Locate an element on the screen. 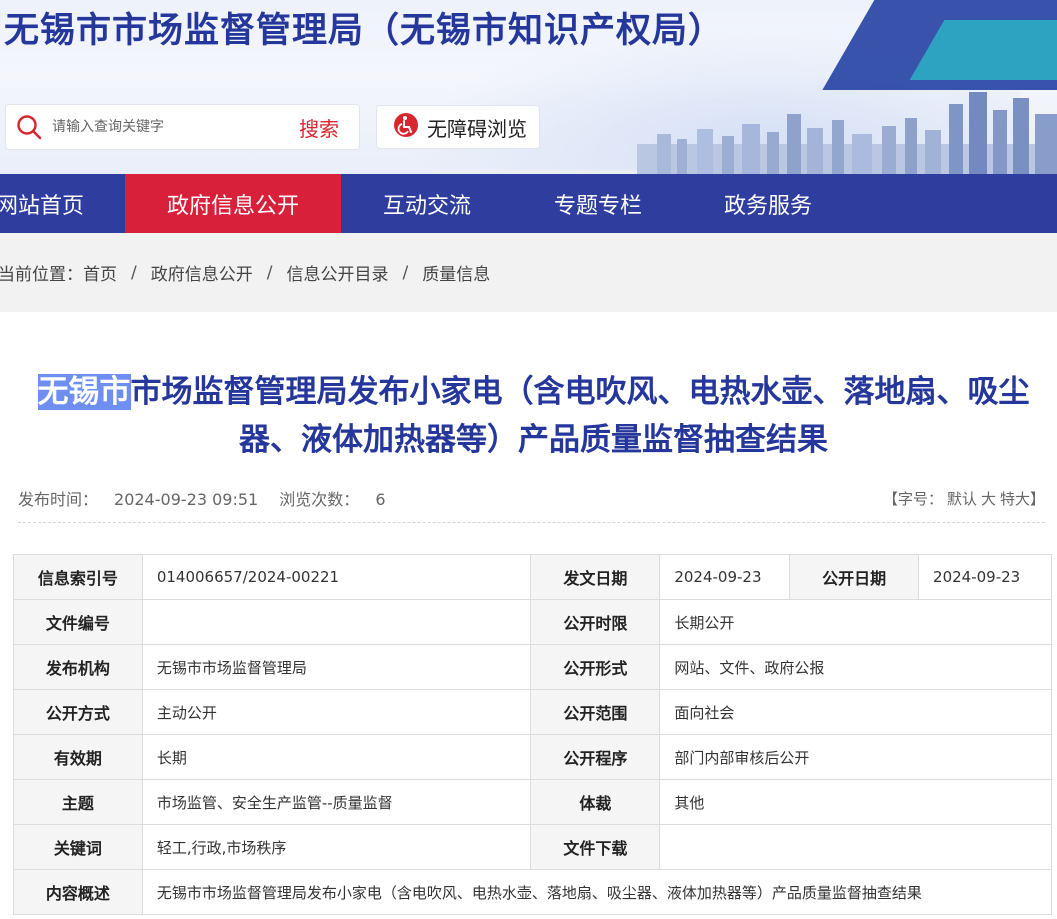  nav-item-special-topics: 专题专栏 is located at coordinates (598, 203).